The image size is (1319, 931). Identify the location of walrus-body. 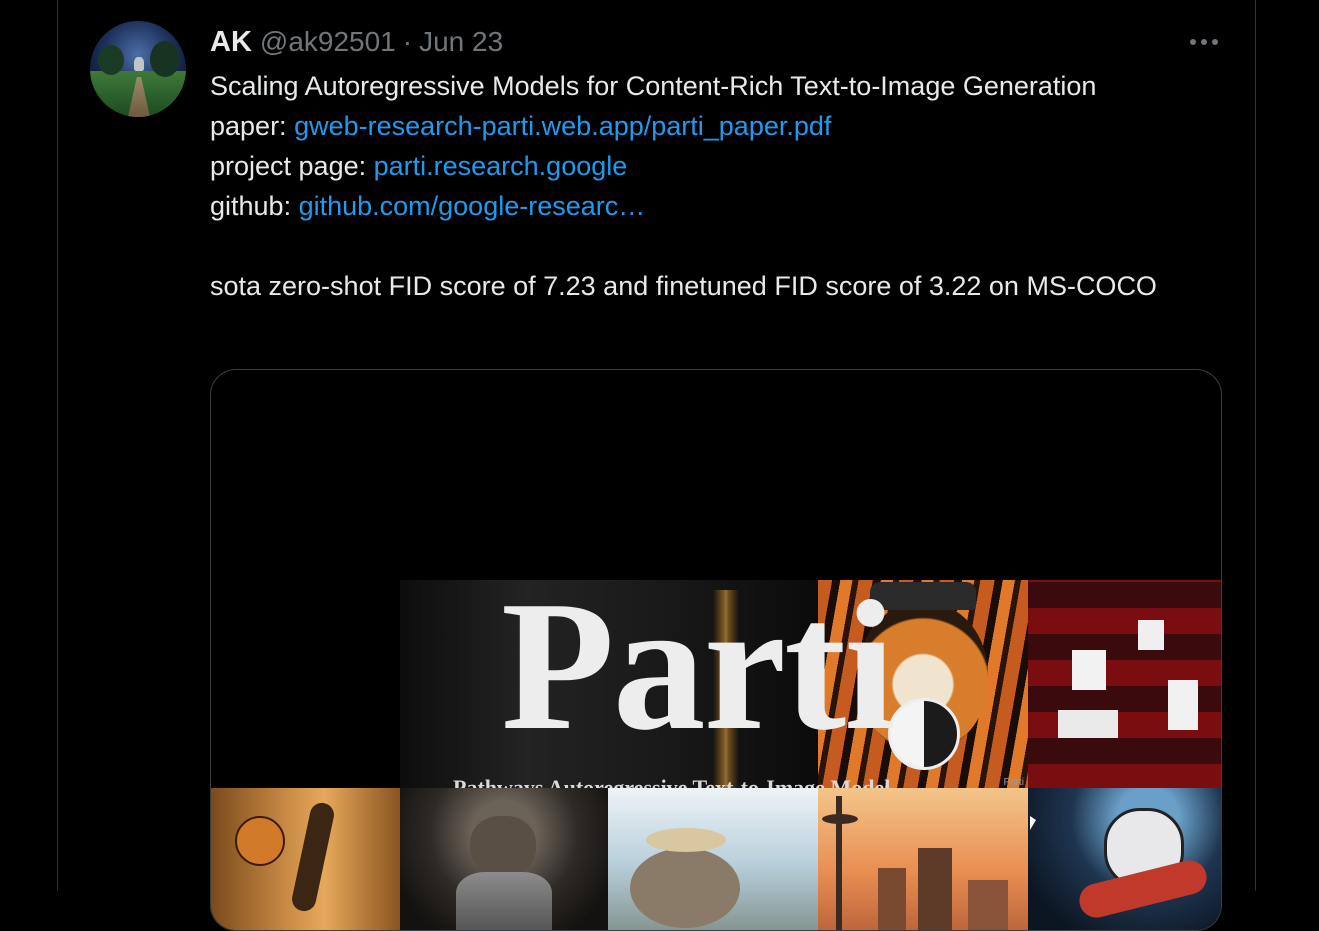
(685, 888).